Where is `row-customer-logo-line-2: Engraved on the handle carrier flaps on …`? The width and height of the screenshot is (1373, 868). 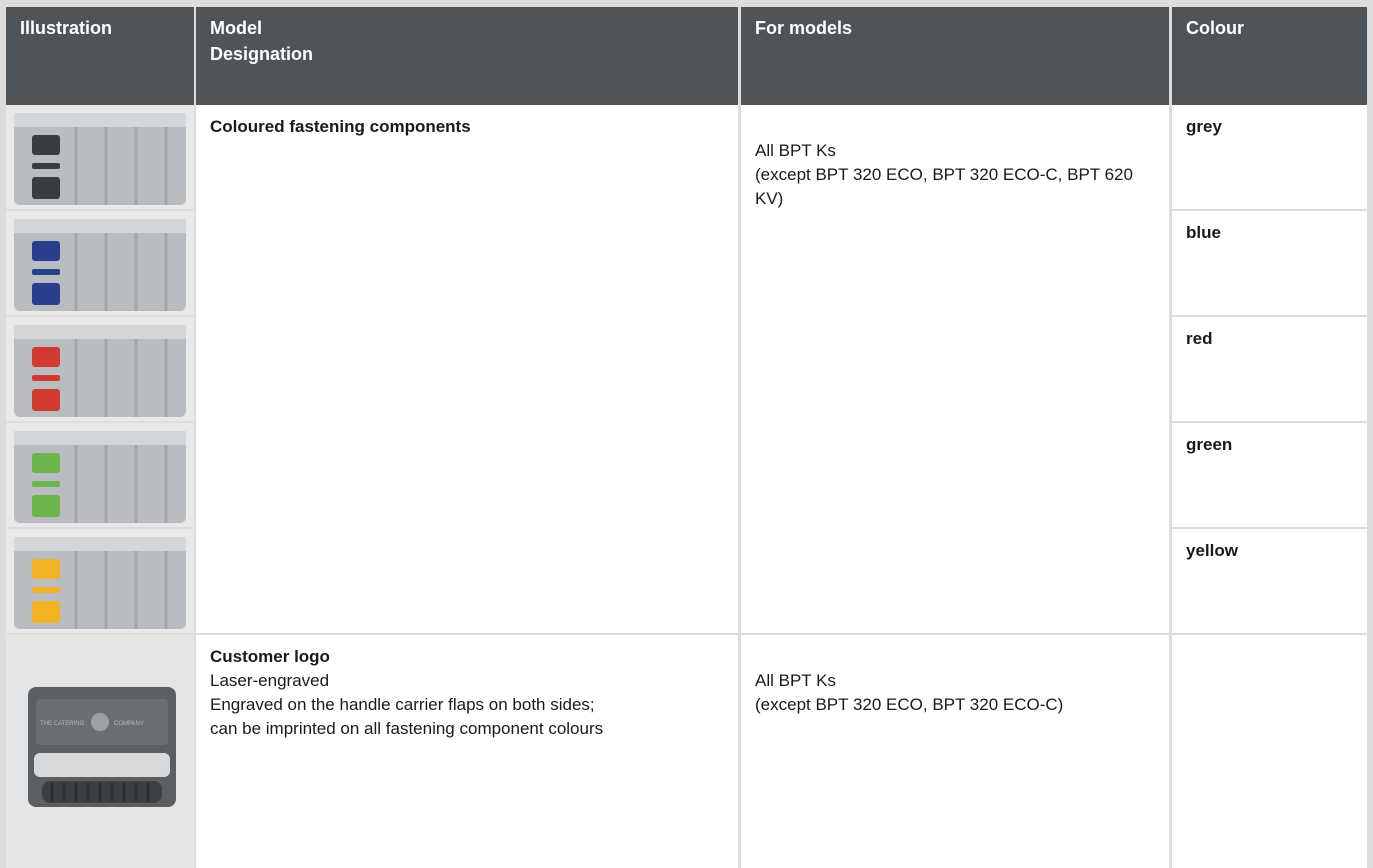
row-customer-logo-line-2: Engraved on the handle carrier flaps on … is located at coordinates (402, 704).